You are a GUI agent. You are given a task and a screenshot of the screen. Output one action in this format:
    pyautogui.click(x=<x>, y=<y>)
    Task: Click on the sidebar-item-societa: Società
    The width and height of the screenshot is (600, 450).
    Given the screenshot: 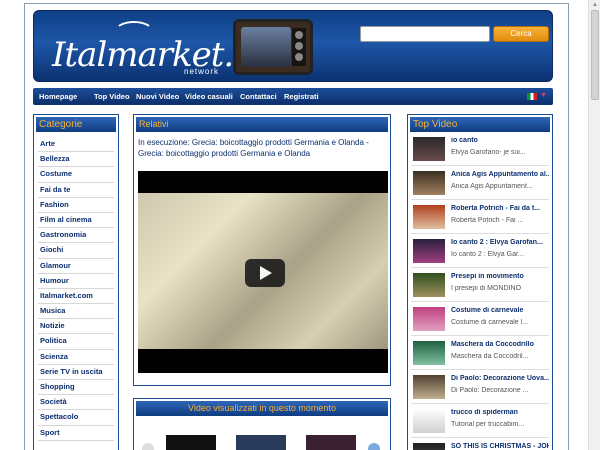 What is the action you would take?
    pyautogui.click(x=76, y=403)
    